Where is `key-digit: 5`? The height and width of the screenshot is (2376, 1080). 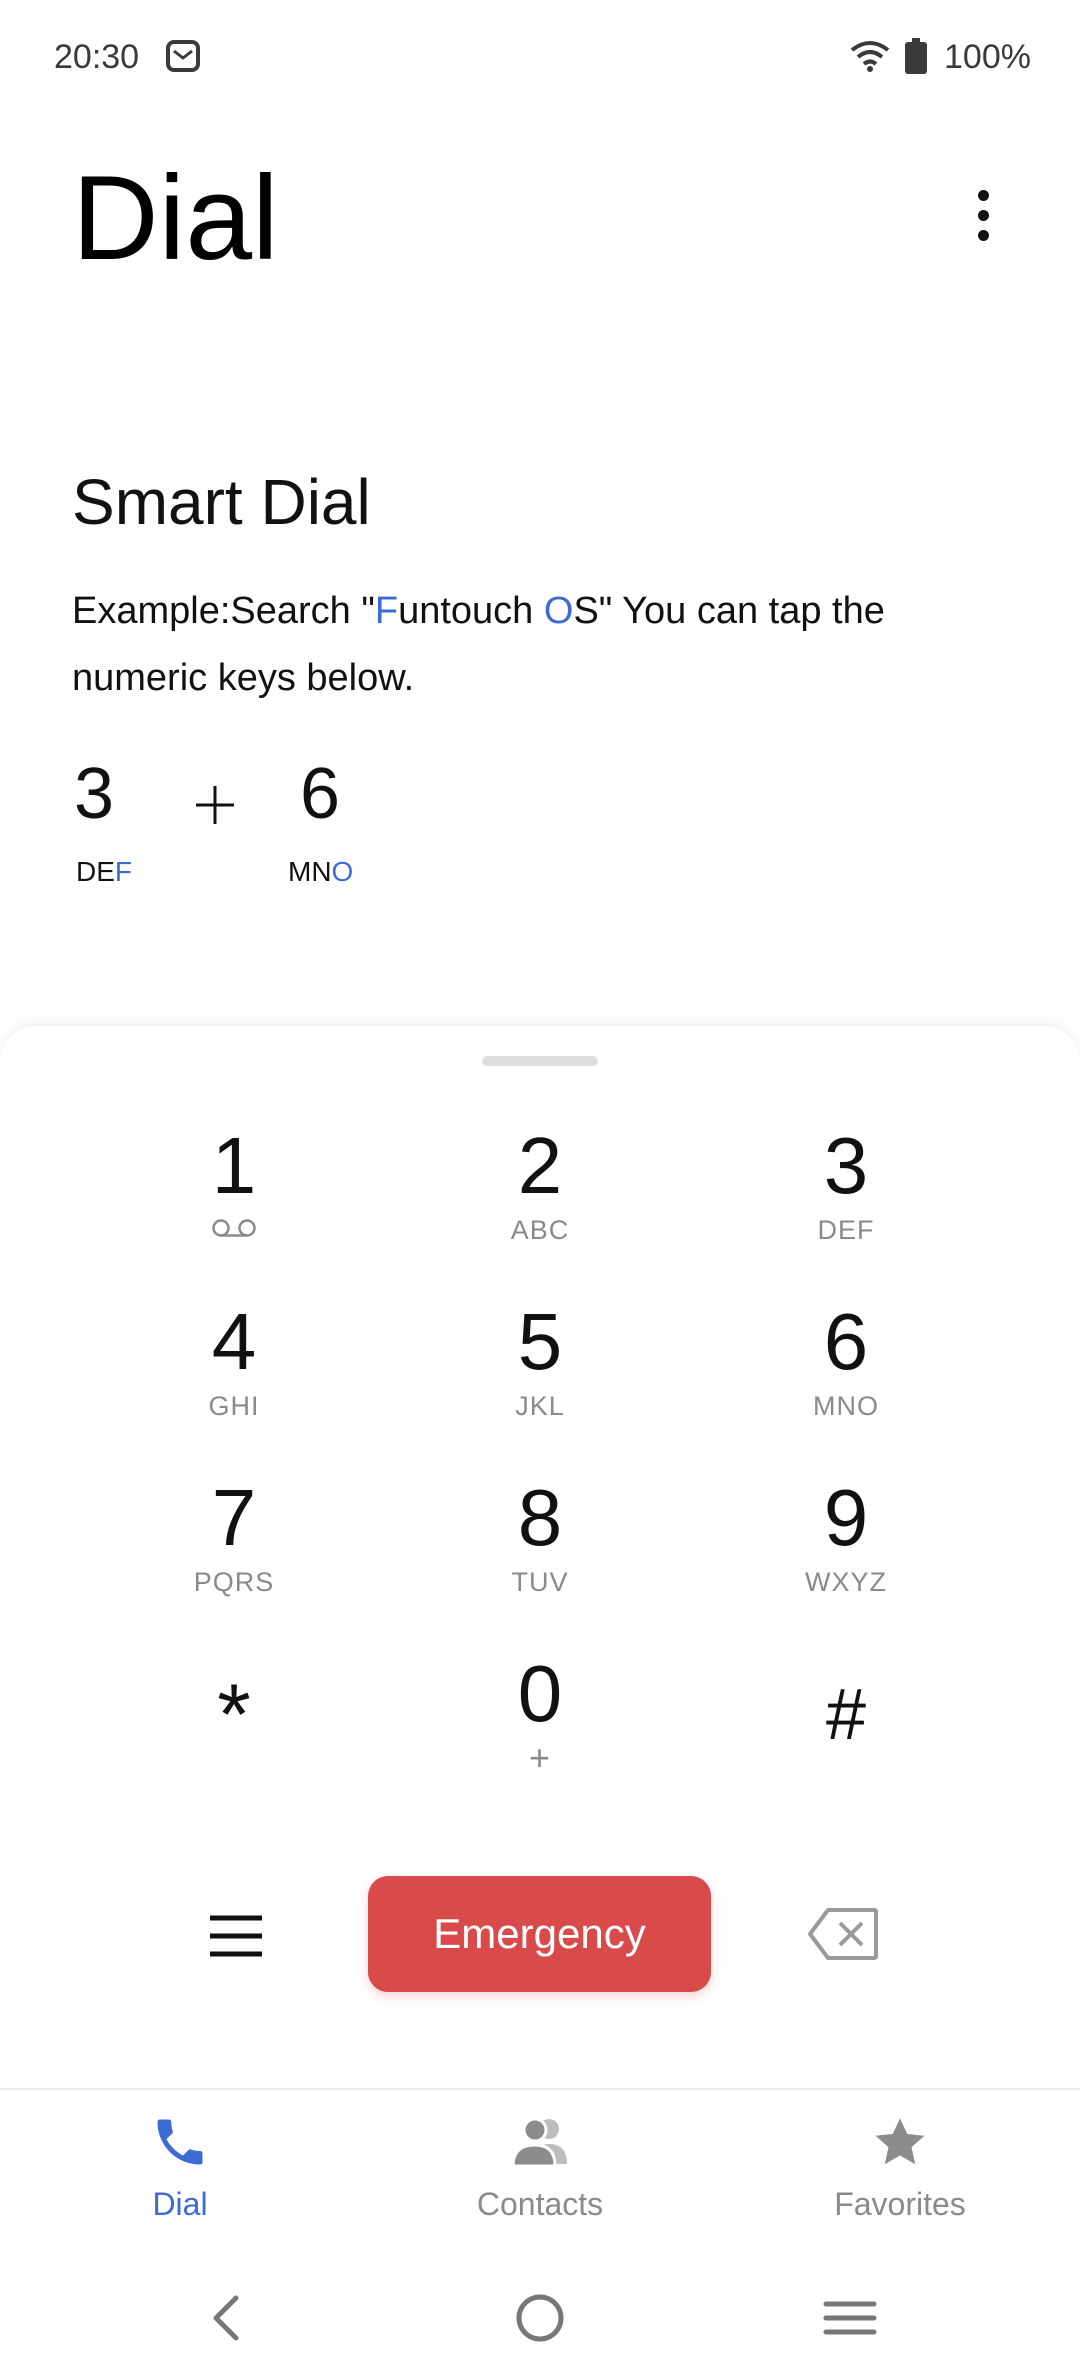
key-digit: 5 is located at coordinates (540, 1341).